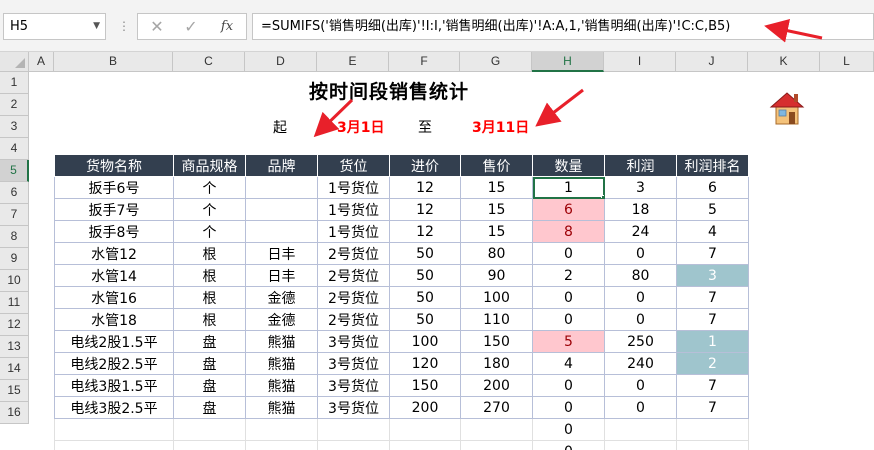 This screenshot has width=874, height=450. Describe the element at coordinates (14, 413) in the screenshot. I see `row-header-16: 16` at that location.